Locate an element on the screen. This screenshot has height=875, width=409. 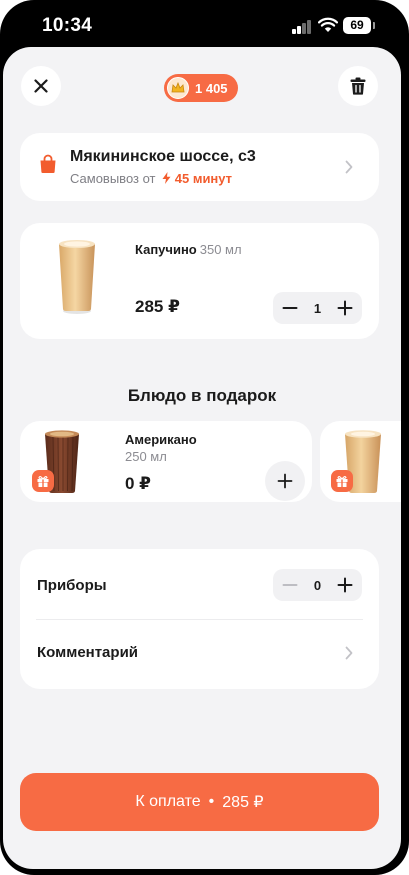
cutlery-row: Приборы 0 is located at coordinates (199, 584).